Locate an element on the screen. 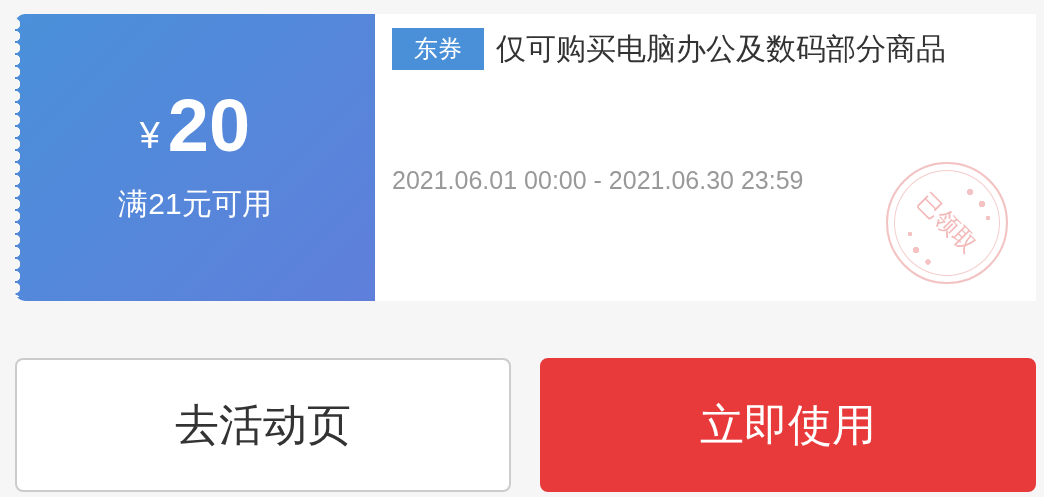 The width and height of the screenshot is (1044, 497). usage-condition: 满21元可用 is located at coordinates (195, 204).